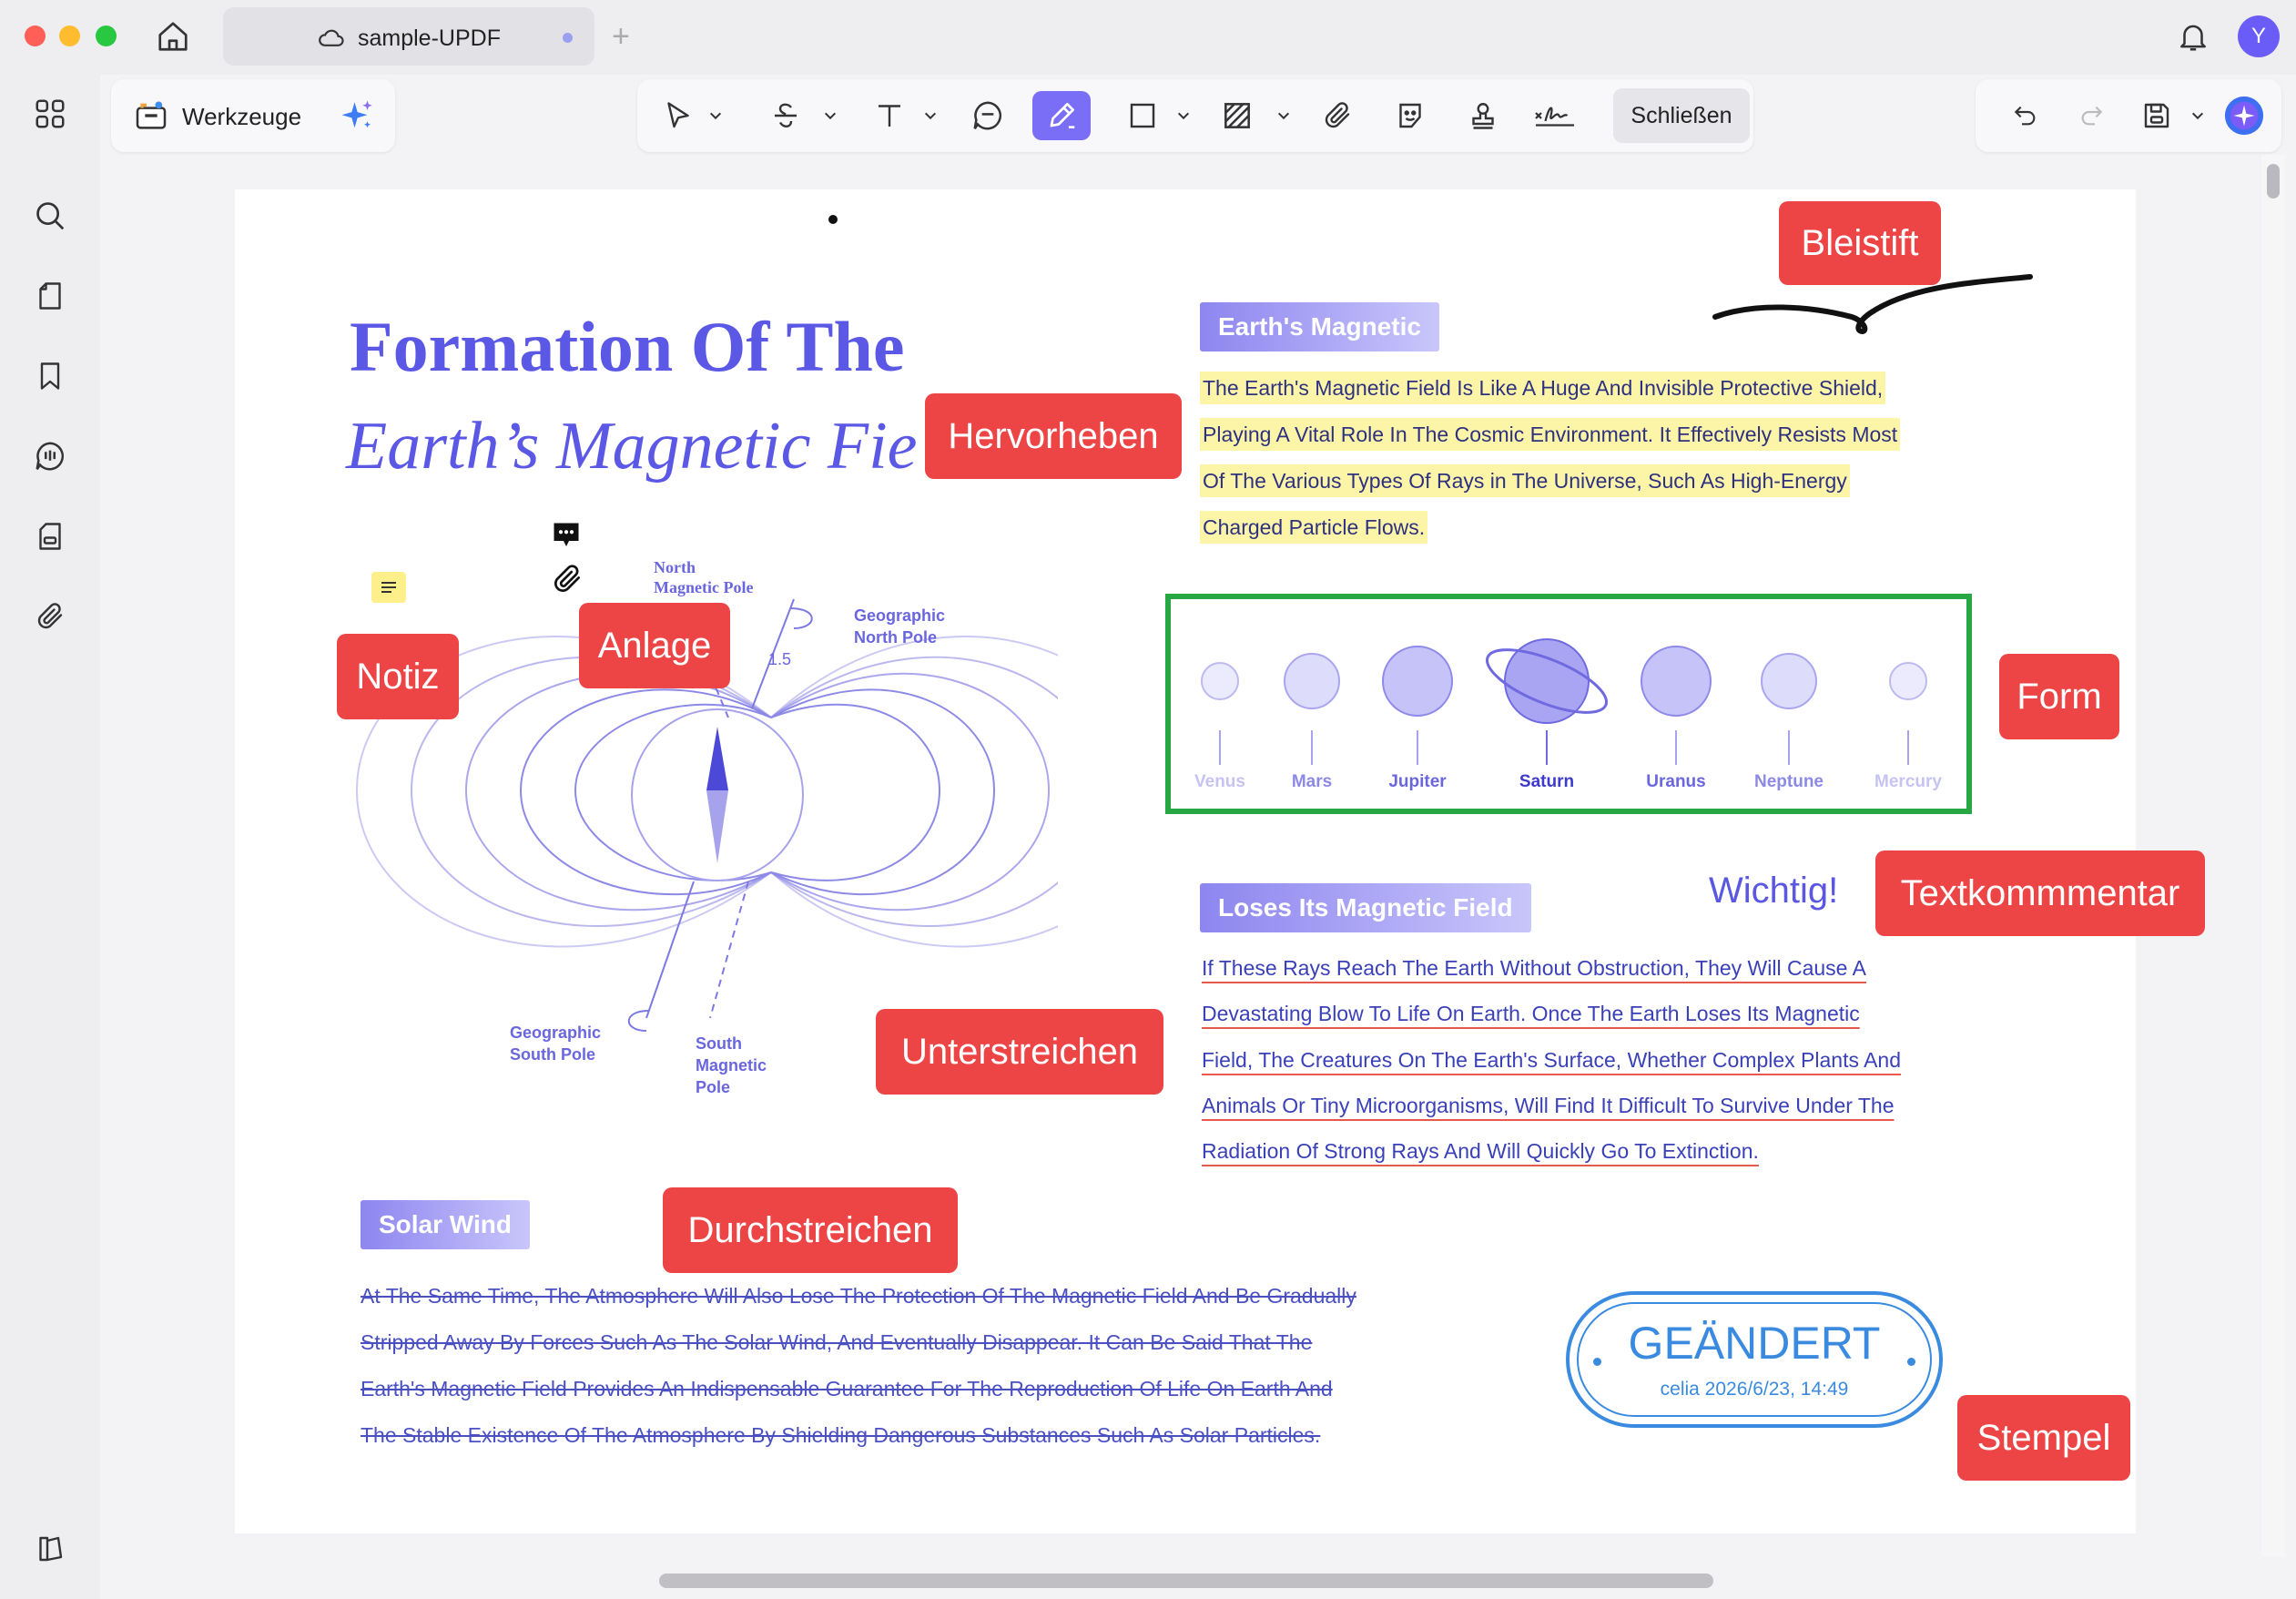 Image resolution: width=2296 pixels, height=1599 pixels. I want to click on layers-icon, so click(51, 1549).